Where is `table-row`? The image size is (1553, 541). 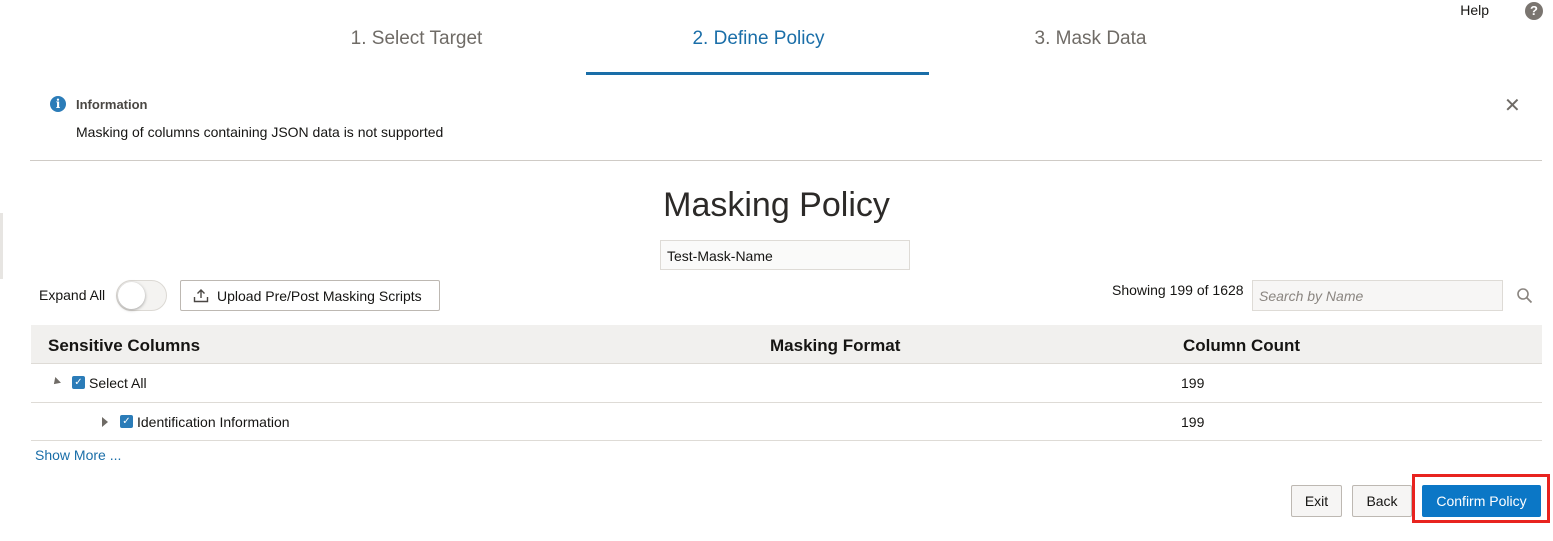
table-row is located at coordinates (786, 383).